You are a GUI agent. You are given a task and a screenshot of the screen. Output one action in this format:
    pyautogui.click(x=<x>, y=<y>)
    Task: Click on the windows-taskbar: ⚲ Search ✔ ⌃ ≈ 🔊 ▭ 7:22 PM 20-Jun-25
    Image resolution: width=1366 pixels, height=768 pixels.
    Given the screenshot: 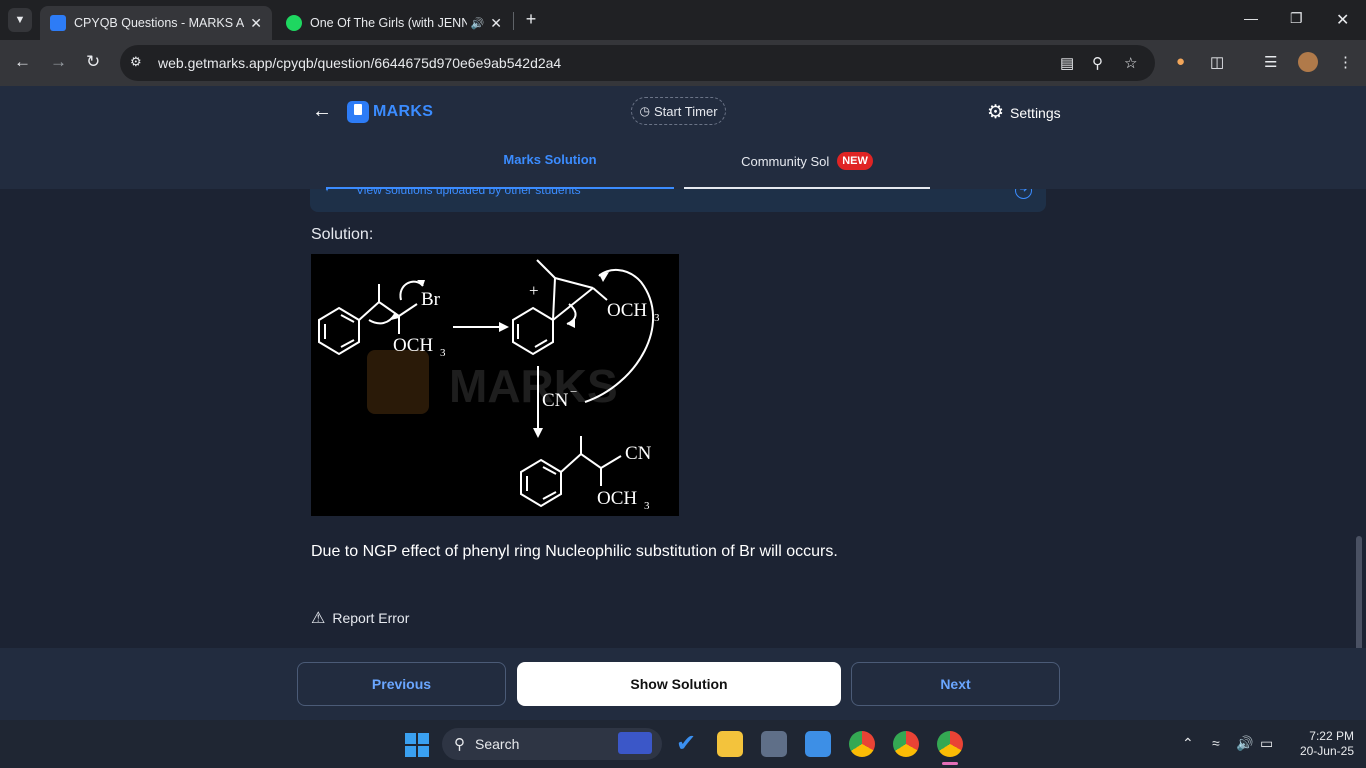 What is the action you would take?
    pyautogui.click(x=683, y=744)
    